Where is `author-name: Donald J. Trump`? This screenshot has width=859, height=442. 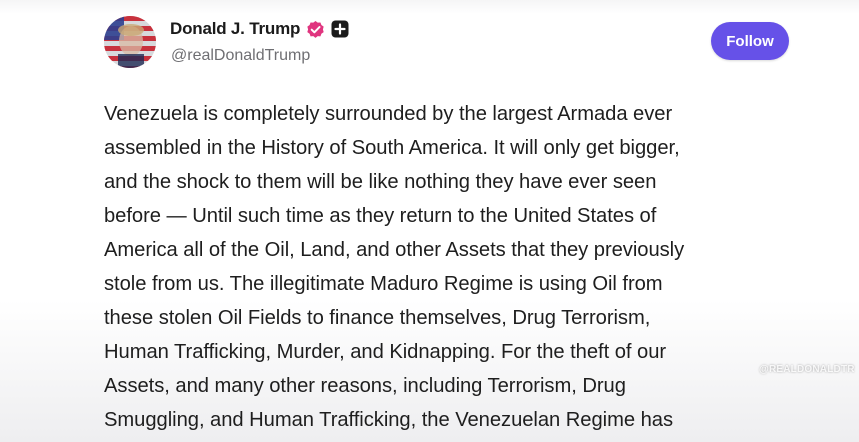
author-name: Donald J. Trump is located at coordinates (235, 29).